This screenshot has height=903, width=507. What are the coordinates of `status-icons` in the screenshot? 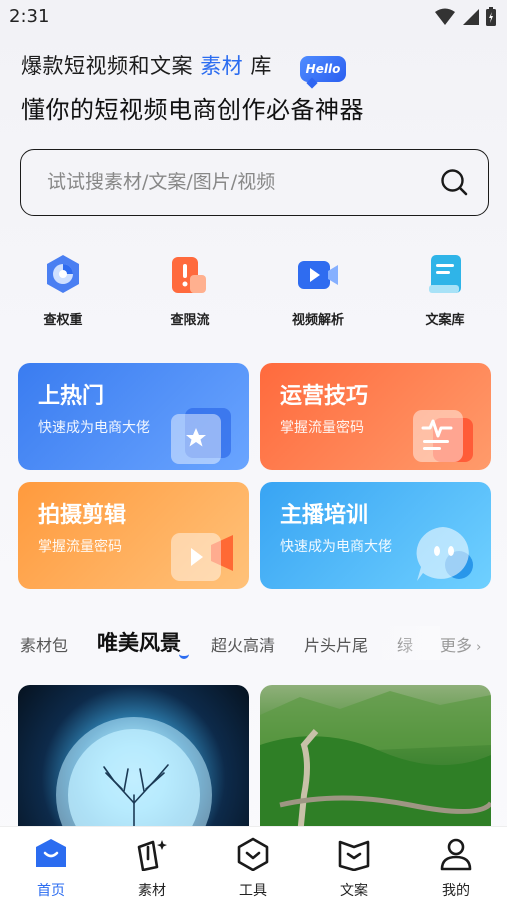 It's located at (466, 17).